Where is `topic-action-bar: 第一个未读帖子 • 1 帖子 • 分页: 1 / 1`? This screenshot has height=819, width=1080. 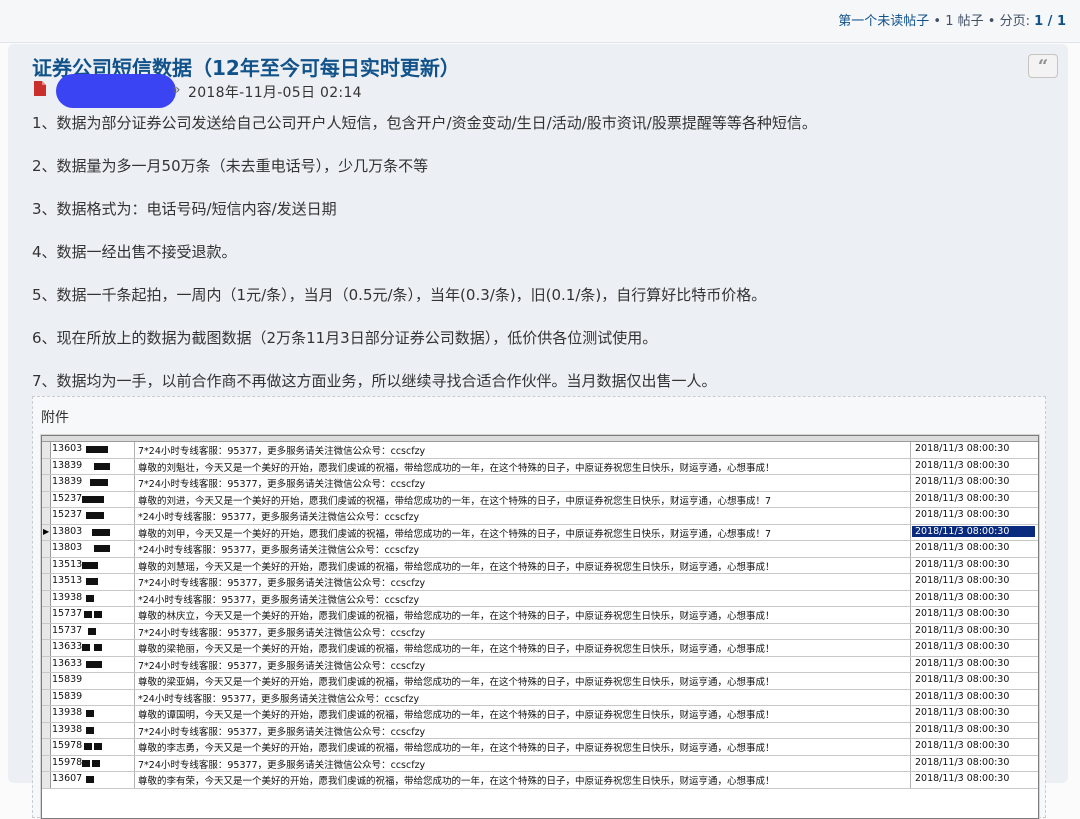
topic-action-bar: 第一个未读帖子 • 1 帖子 • 分页: 1 / 1 is located at coordinates (540, 21).